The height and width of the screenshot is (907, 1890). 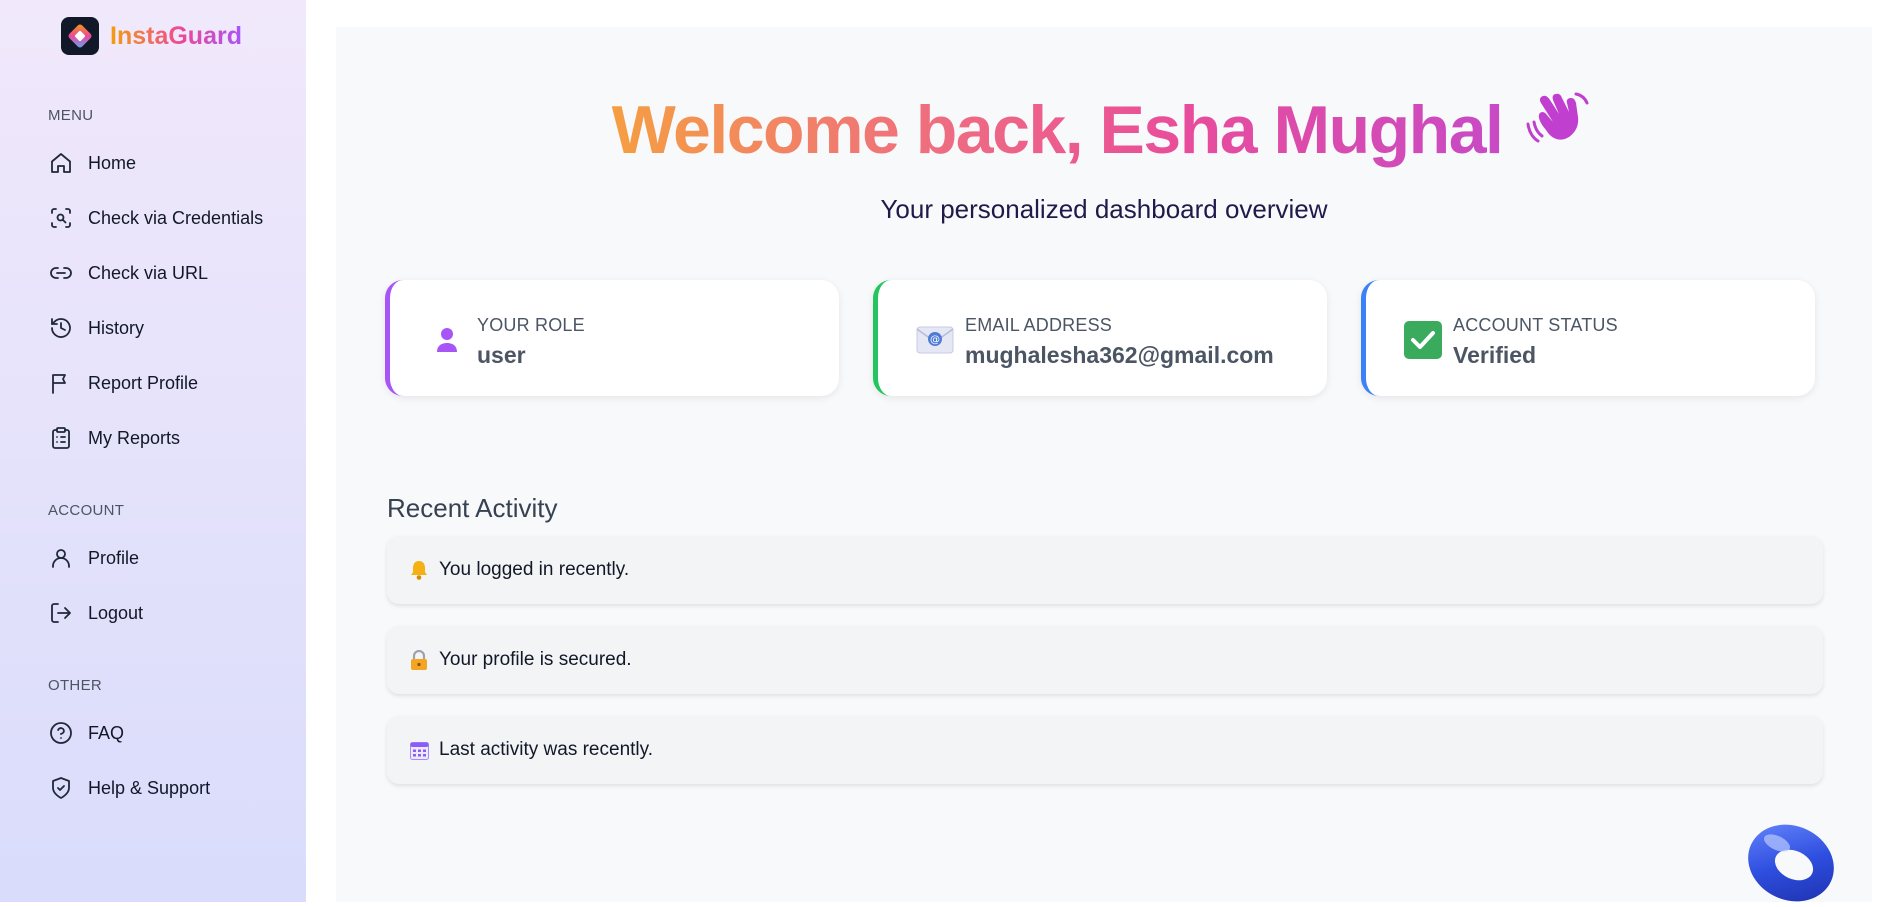 What do you see at coordinates (61, 438) in the screenshot?
I see `clipboard-list-icon` at bounding box center [61, 438].